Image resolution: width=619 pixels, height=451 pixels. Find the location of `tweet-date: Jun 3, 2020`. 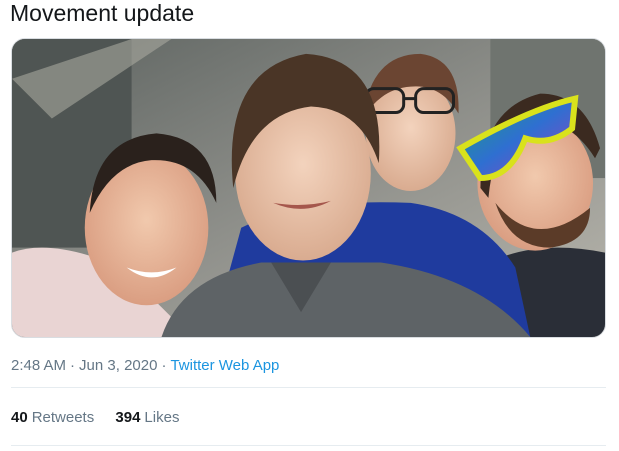

tweet-date: Jun 3, 2020 is located at coordinates (118, 365).